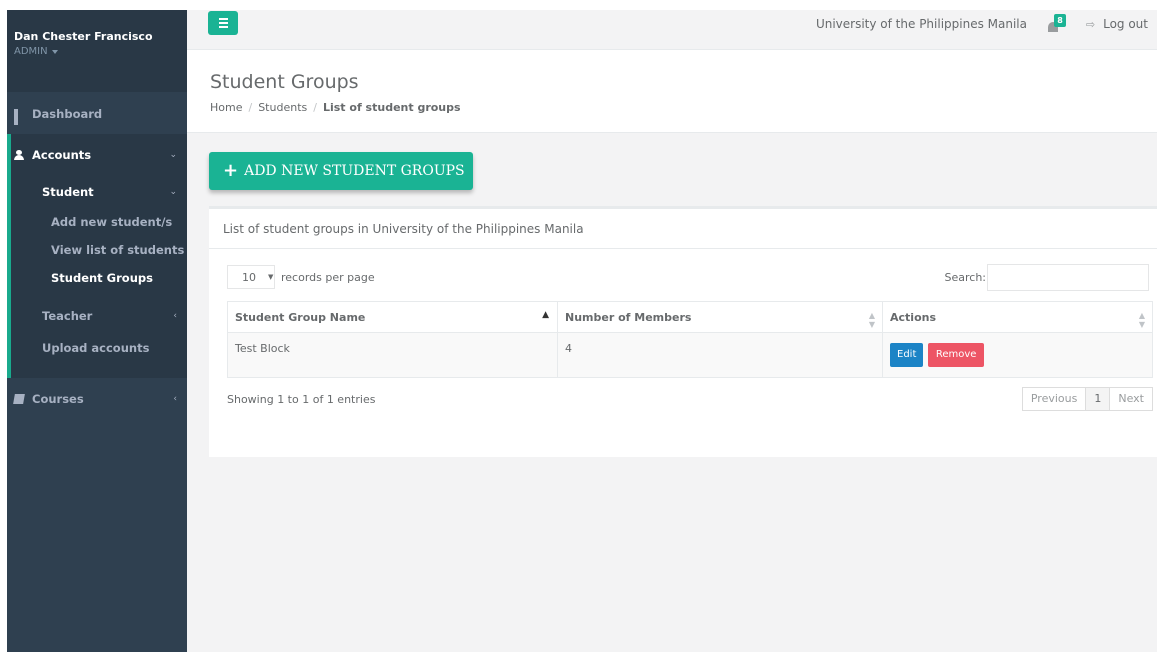  I want to click on column-header-members: Number of Members ▲ ▼, so click(720, 317).